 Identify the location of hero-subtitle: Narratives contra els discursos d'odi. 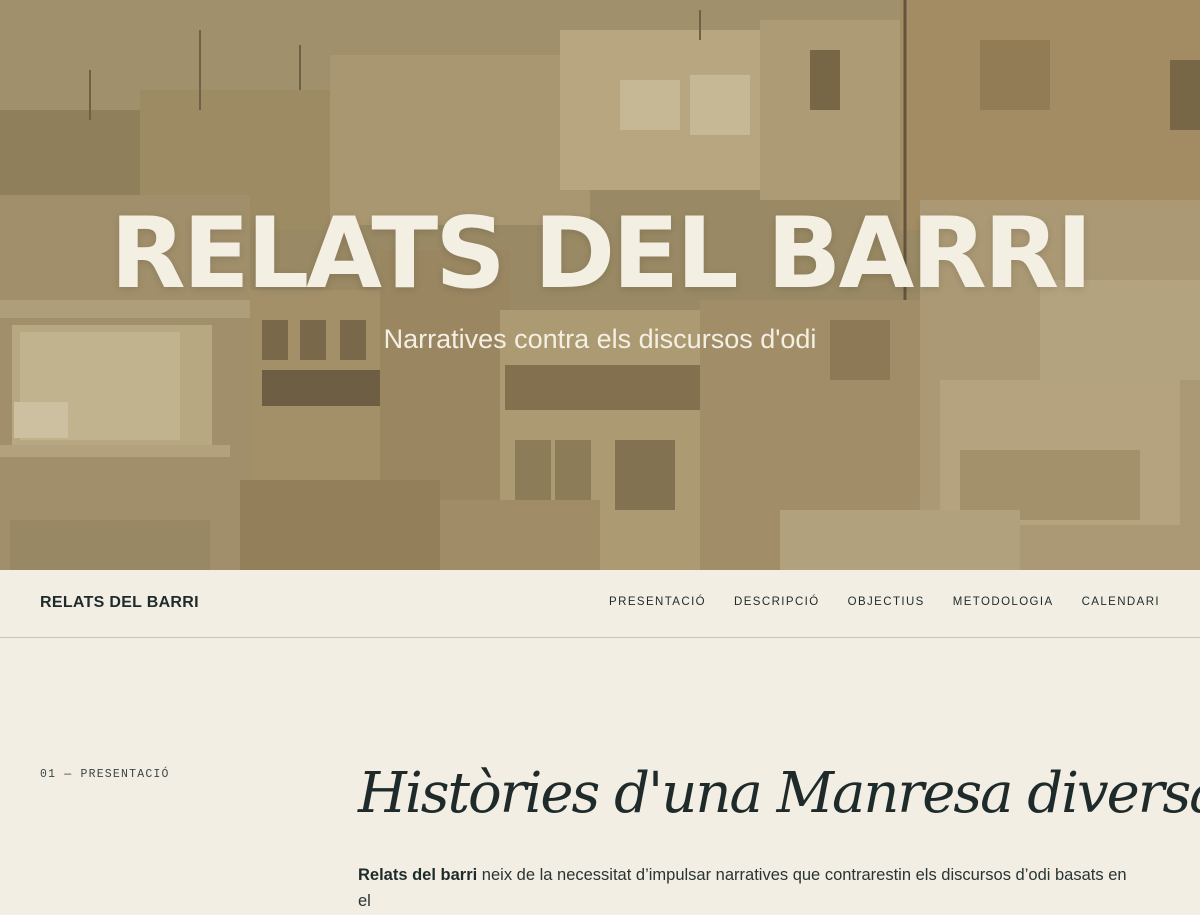
(600, 339).